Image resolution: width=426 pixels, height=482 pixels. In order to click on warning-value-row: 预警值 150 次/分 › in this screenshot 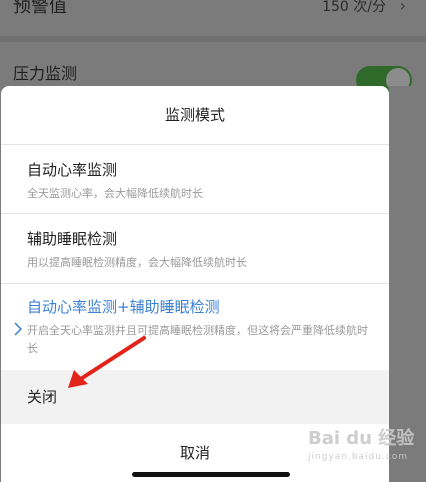, I will do `click(213, 15)`.